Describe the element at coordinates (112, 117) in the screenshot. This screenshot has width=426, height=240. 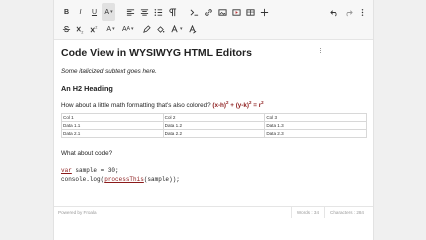
I see `table-cell: Col 1` at that location.